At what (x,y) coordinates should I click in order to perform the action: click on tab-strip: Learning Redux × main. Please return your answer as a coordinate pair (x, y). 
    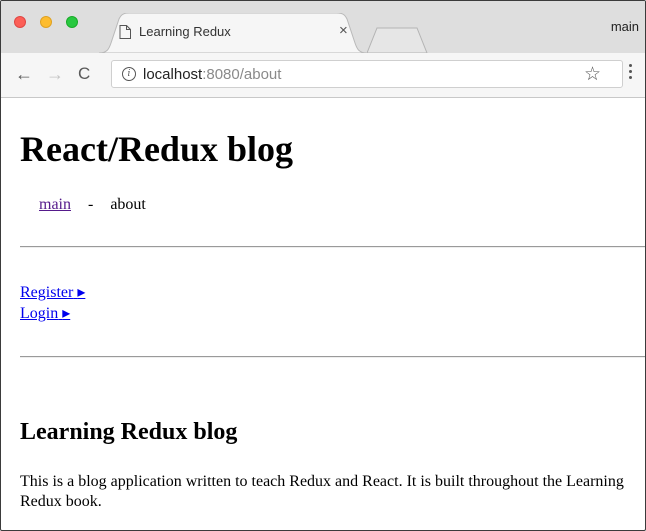
    Looking at the image, I should click on (323, 27).